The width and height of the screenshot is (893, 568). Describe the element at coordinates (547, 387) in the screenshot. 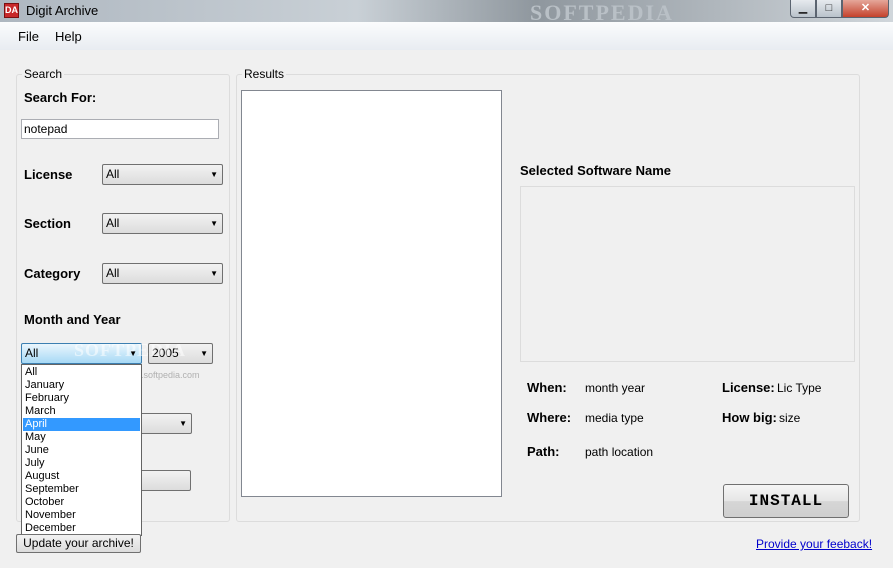

I see `when-label: When:` at that location.